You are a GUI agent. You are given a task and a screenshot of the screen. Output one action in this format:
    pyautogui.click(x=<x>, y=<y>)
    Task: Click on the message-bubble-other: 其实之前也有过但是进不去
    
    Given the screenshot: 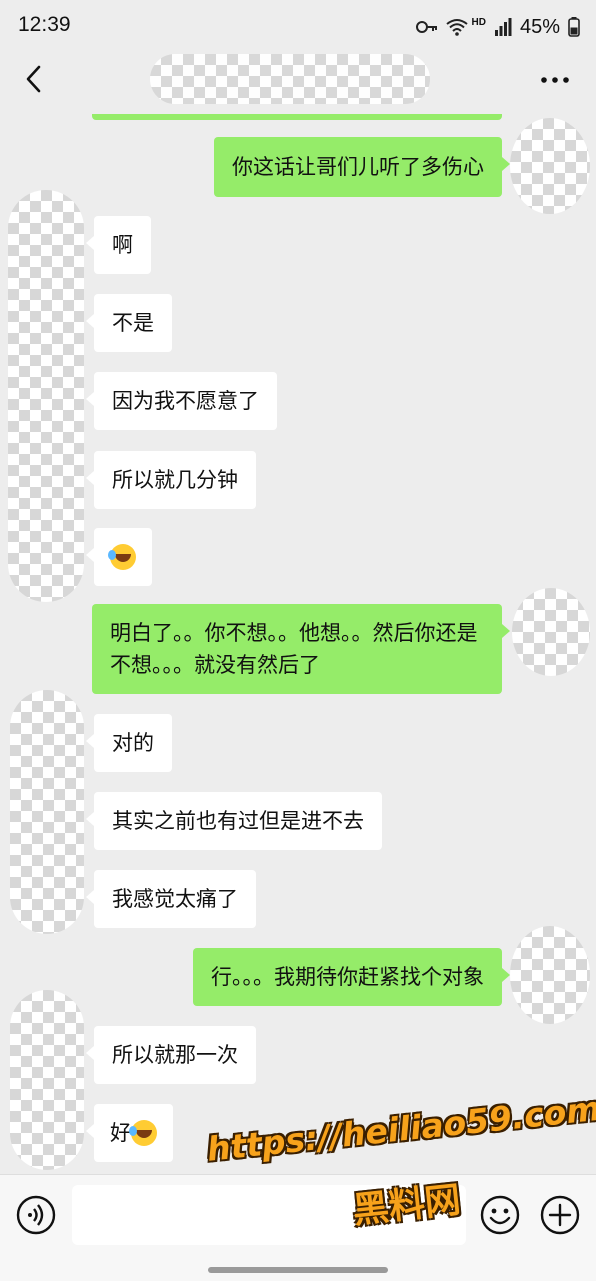 What is the action you would take?
    pyautogui.click(x=234, y=821)
    